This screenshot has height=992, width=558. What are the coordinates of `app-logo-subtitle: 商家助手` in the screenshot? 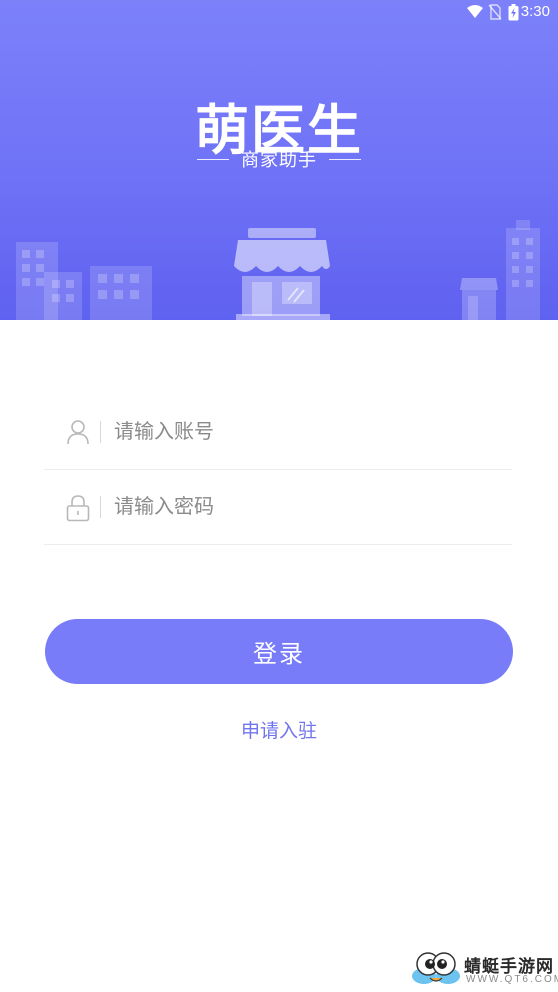 It's located at (279, 160).